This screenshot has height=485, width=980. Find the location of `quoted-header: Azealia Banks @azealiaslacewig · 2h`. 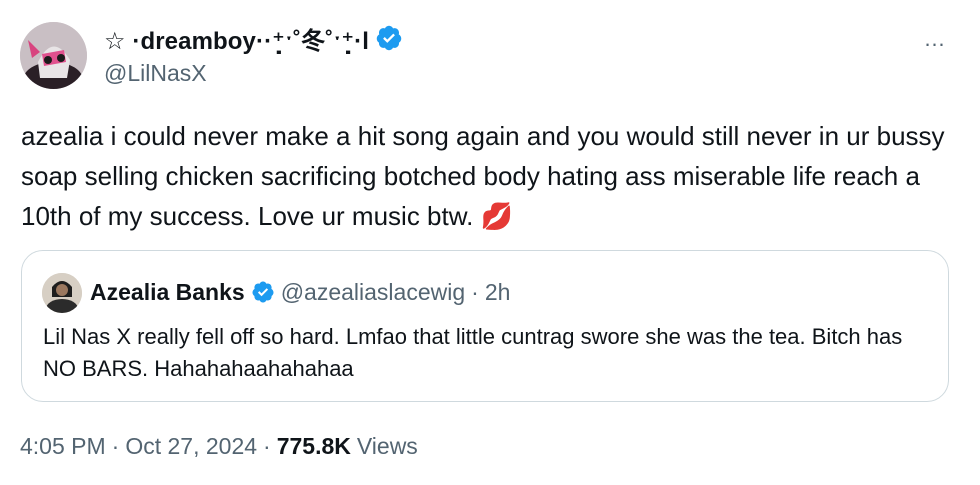

quoted-header: Azealia Banks @azealiaslacewig · 2h is located at coordinates (300, 292).